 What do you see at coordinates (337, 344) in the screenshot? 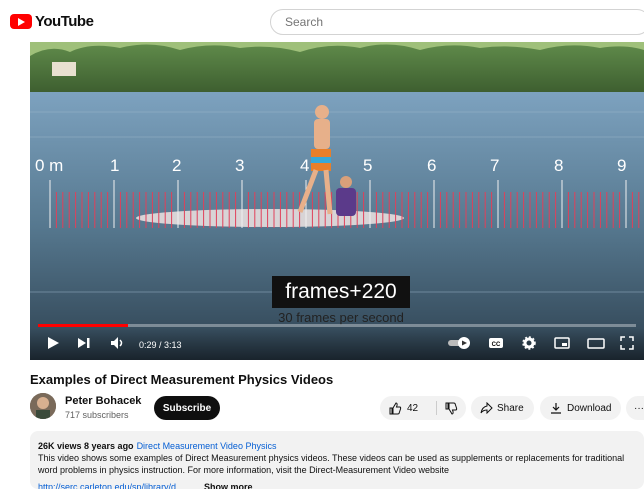
I see `player-controls: 0:29 / 3:13 CC` at bounding box center [337, 344].